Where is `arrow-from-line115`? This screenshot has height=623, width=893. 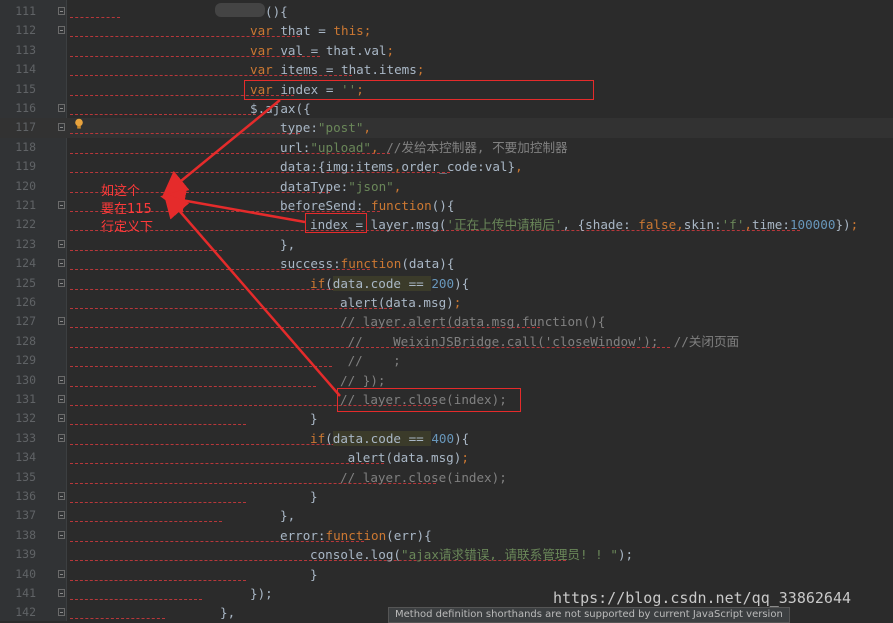 arrow-from-line115 is located at coordinates (221, 148).